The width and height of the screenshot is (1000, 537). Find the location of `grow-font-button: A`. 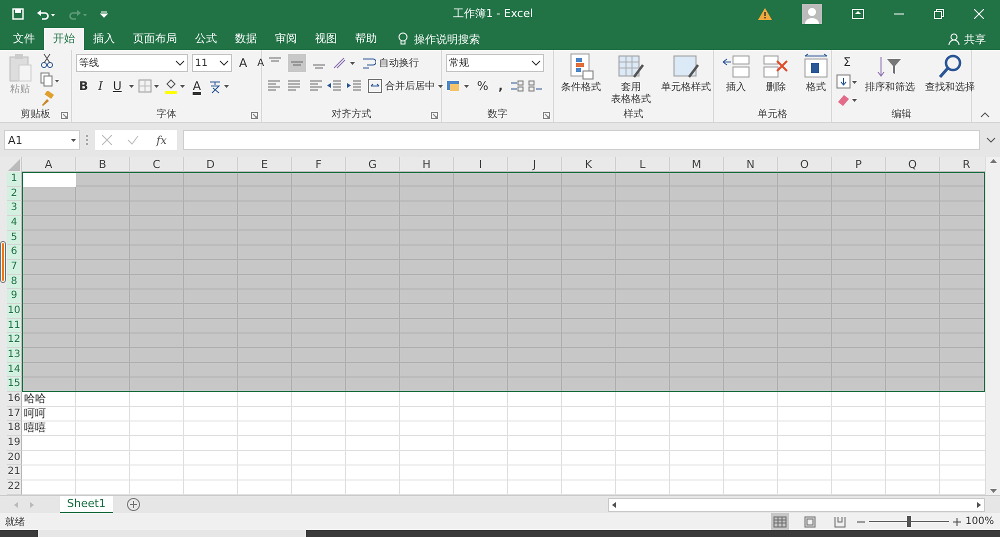

grow-font-button: A is located at coordinates (243, 63).